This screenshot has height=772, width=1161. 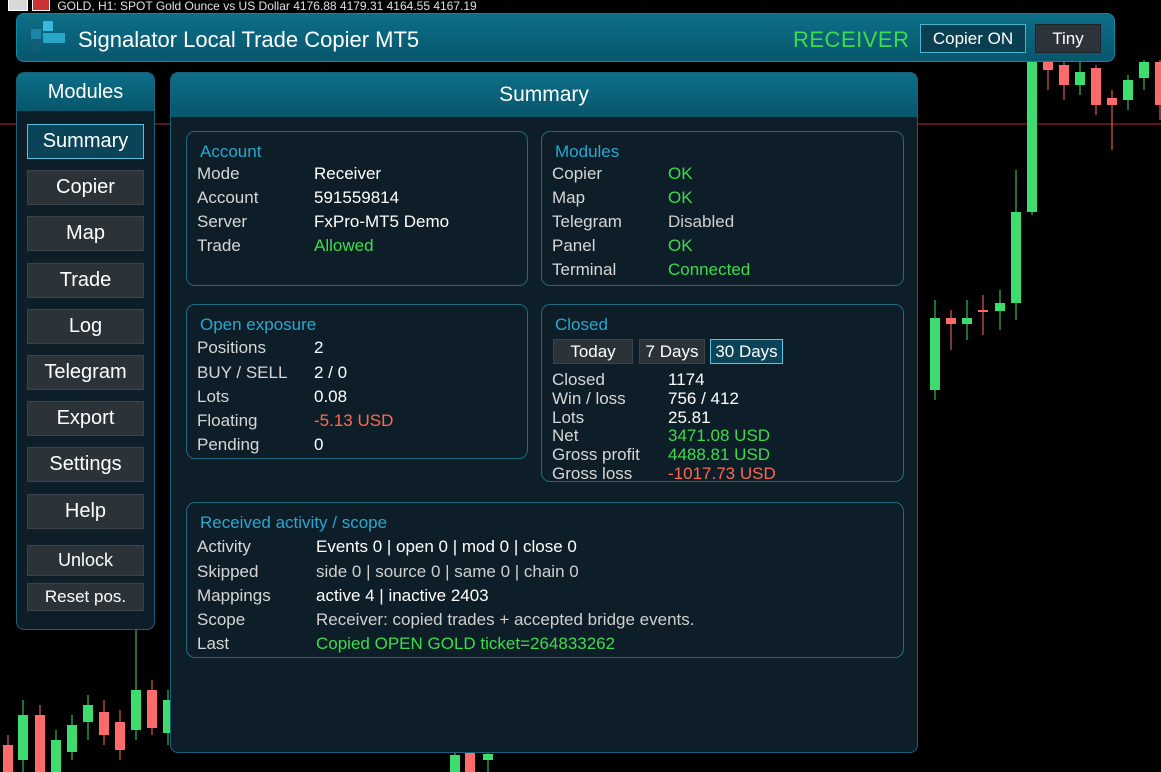 I want to click on sidebar-title: Modules, so click(x=85, y=92).